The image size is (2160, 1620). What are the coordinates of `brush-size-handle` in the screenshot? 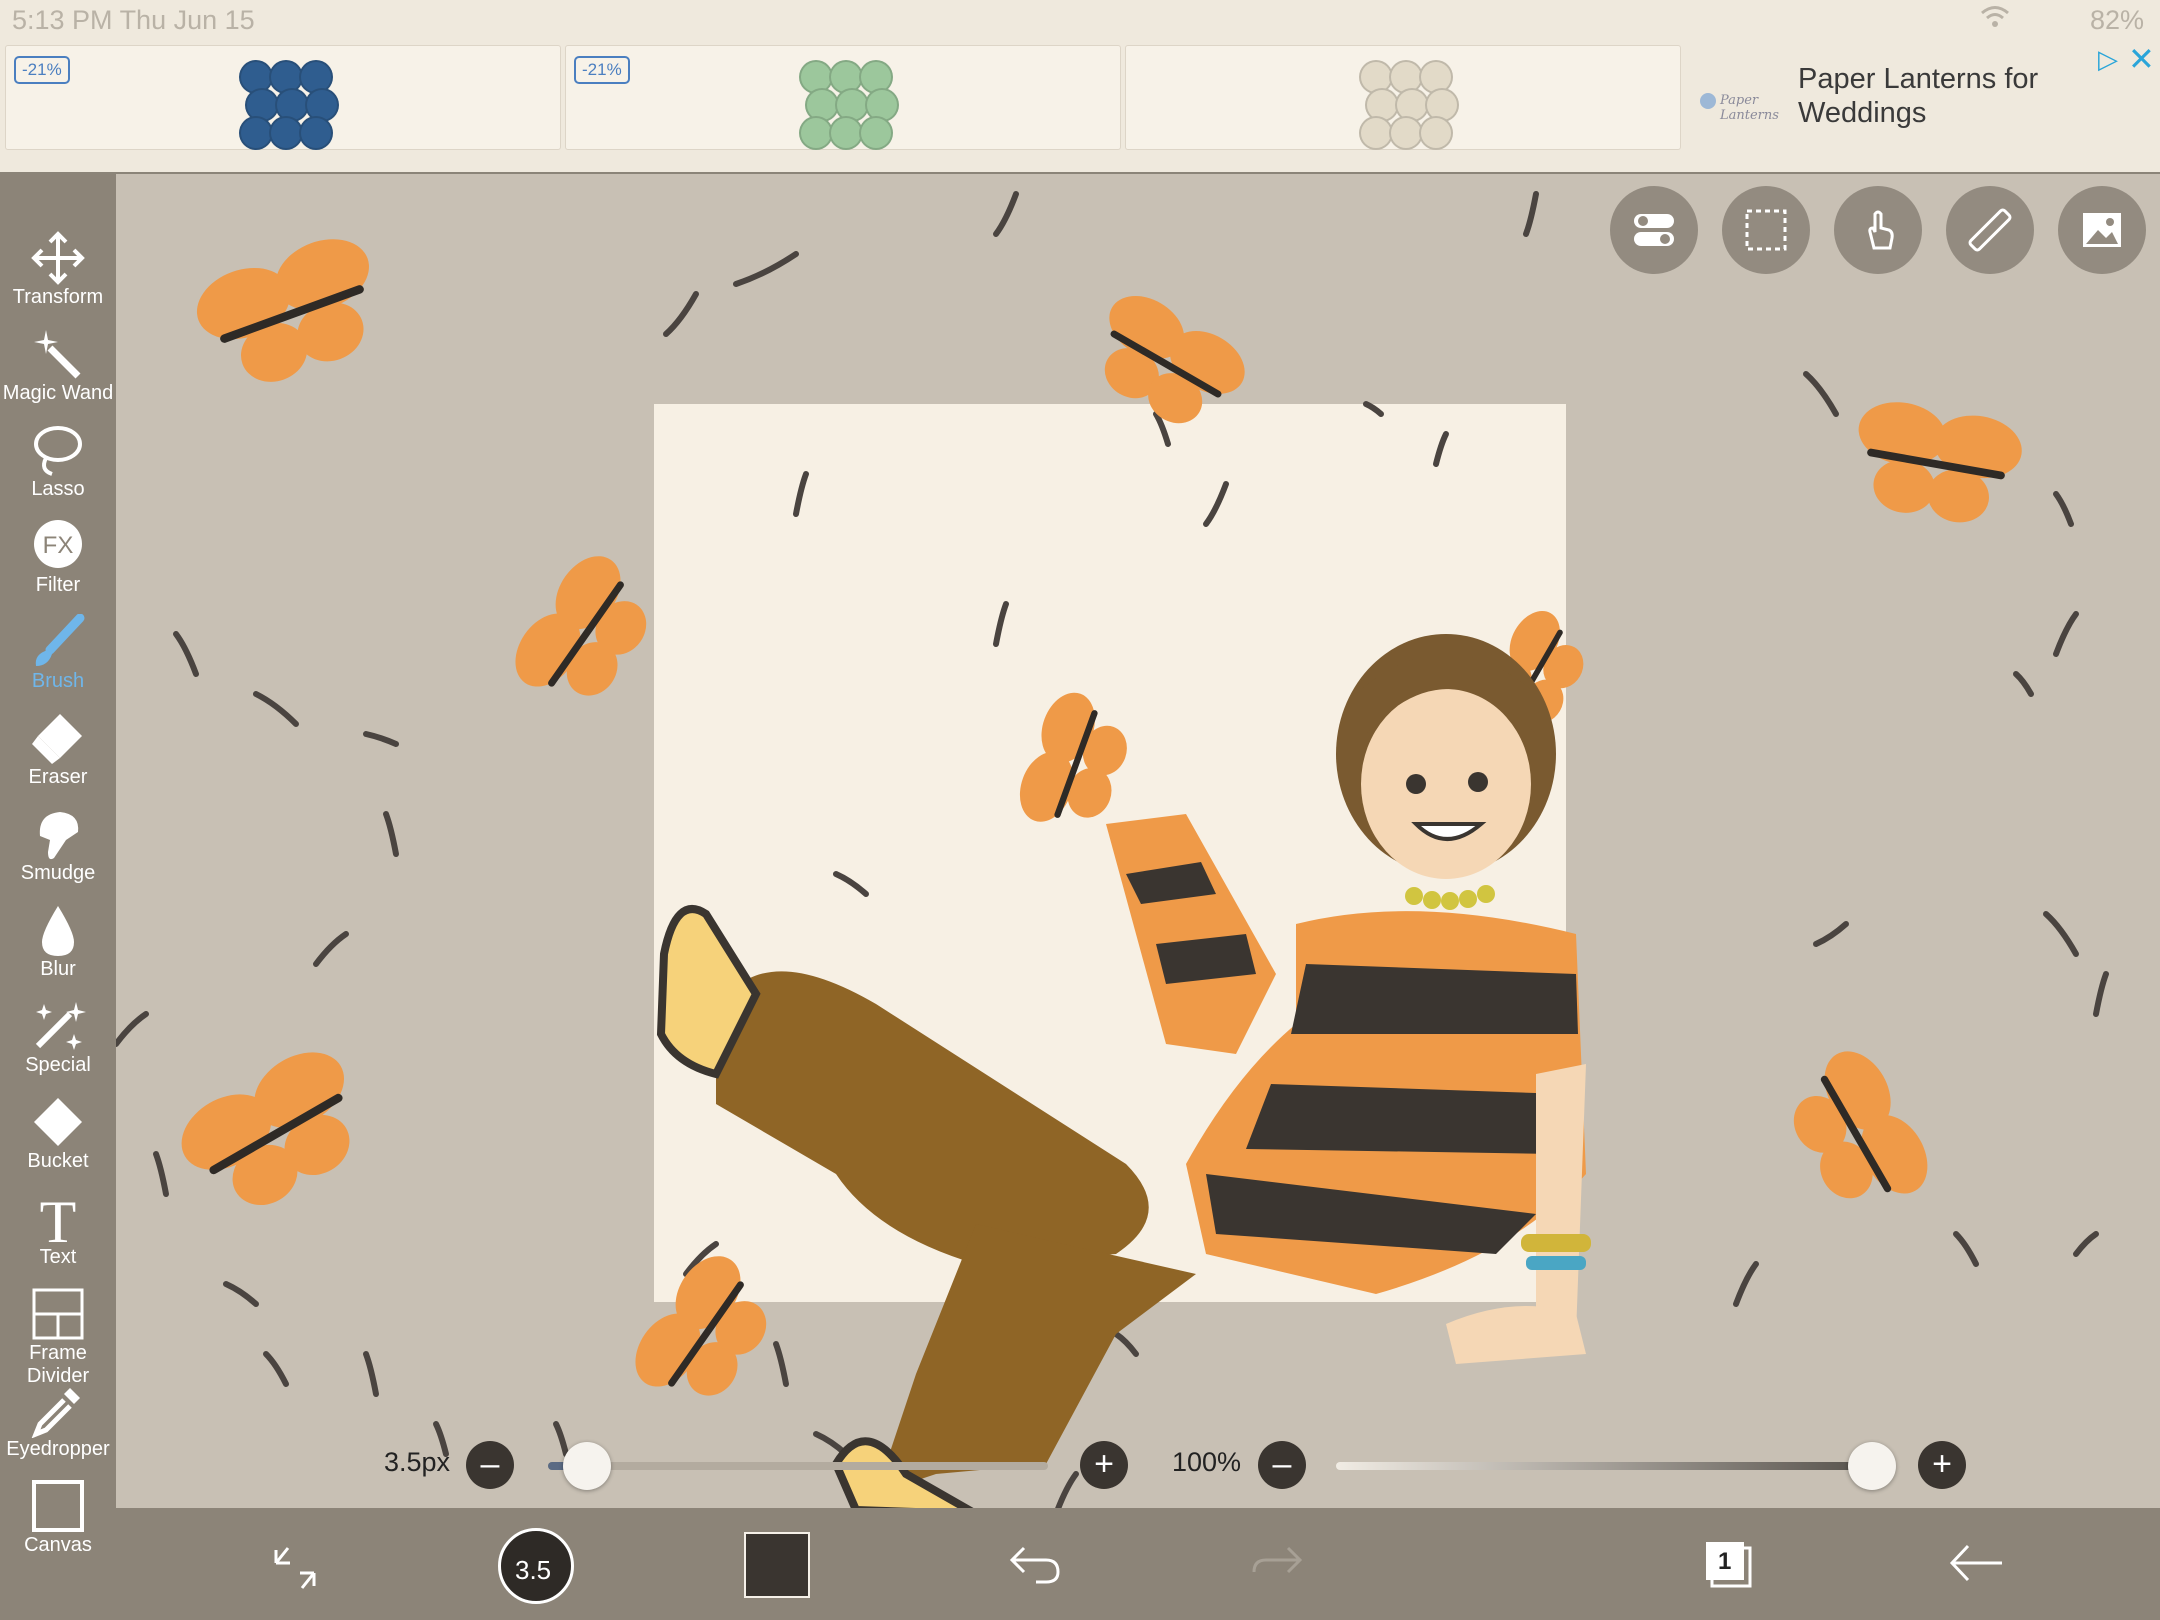 It's located at (587, 1466).